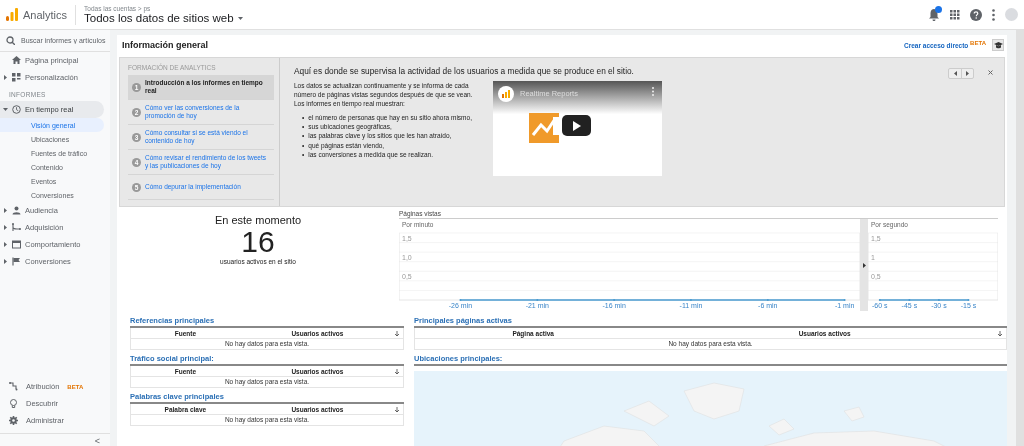  I want to click on help-button, so click(976, 14).